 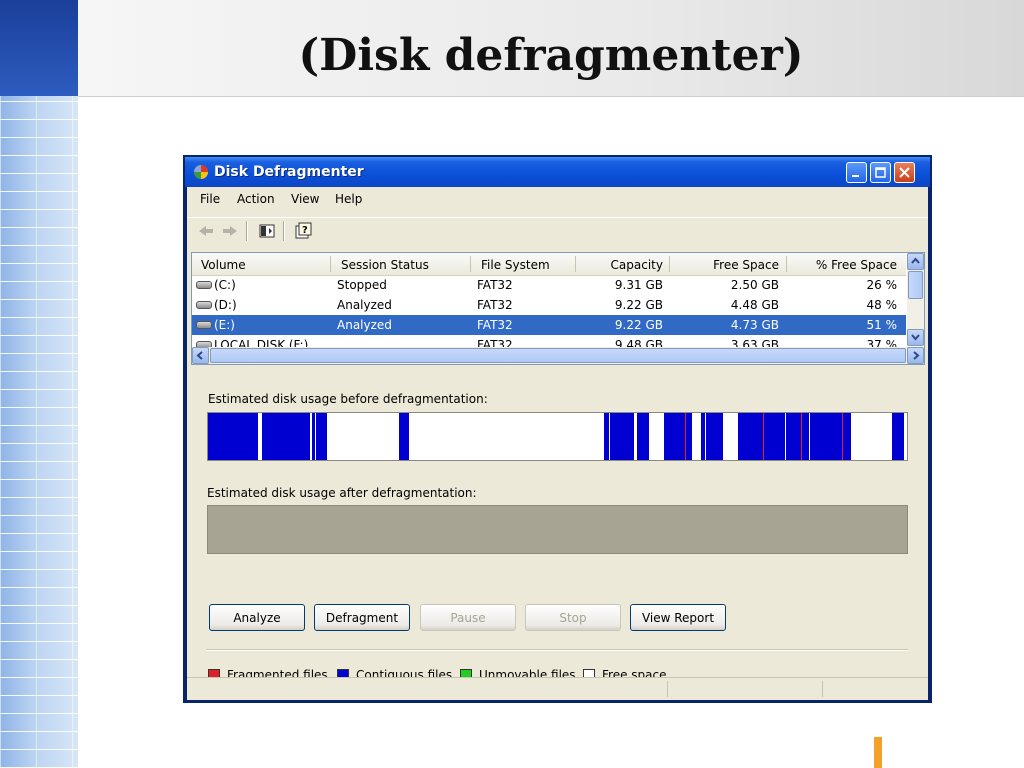 What do you see at coordinates (257, 617) in the screenshot?
I see `analyze-button: Analyze` at bounding box center [257, 617].